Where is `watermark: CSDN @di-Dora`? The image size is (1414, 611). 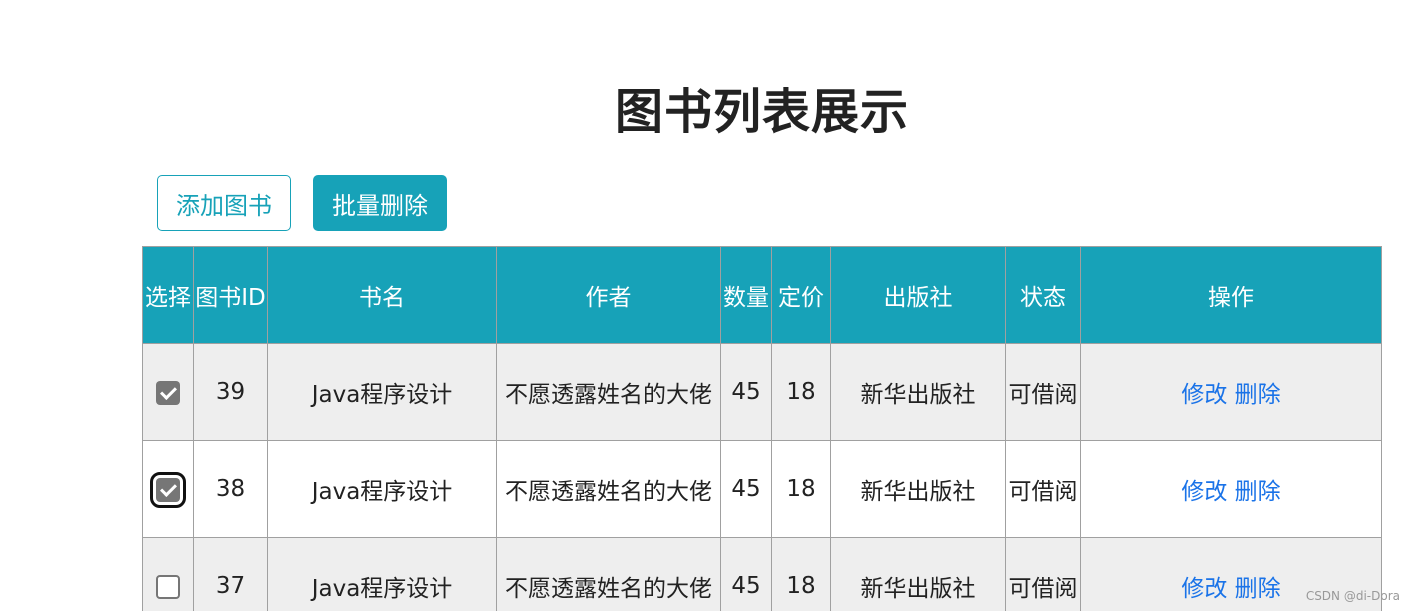
watermark: CSDN @di-Dora is located at coordinates (1352, 596).